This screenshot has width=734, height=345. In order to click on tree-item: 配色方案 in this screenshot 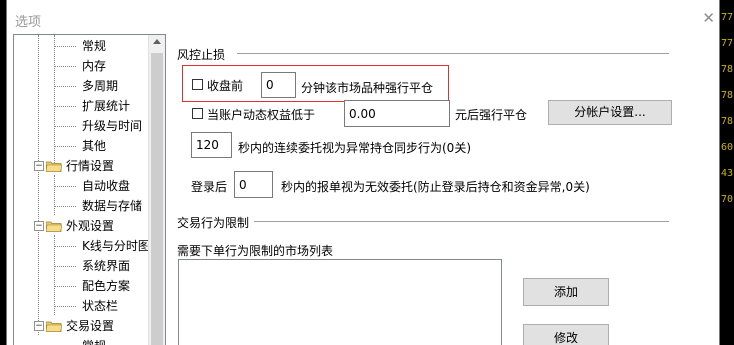, I will do `click(106, 286)`.